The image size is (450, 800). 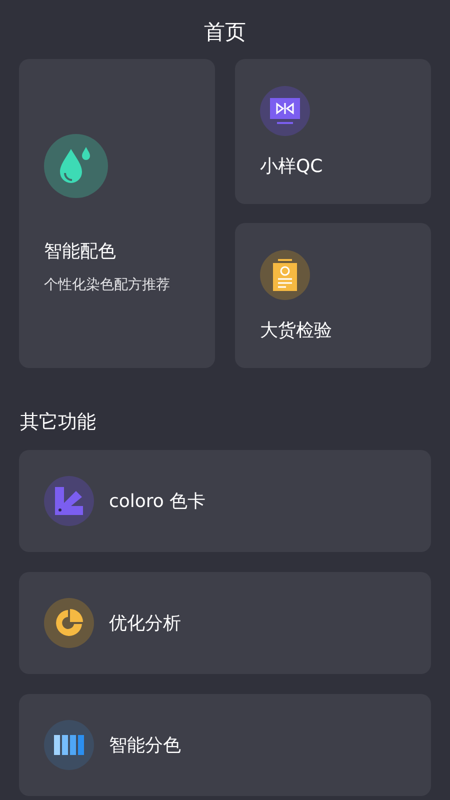 What do you see at coordinates (69, 501) in the screenshot?
I see `color-swatch-icon` at bounding box center [69, 501].